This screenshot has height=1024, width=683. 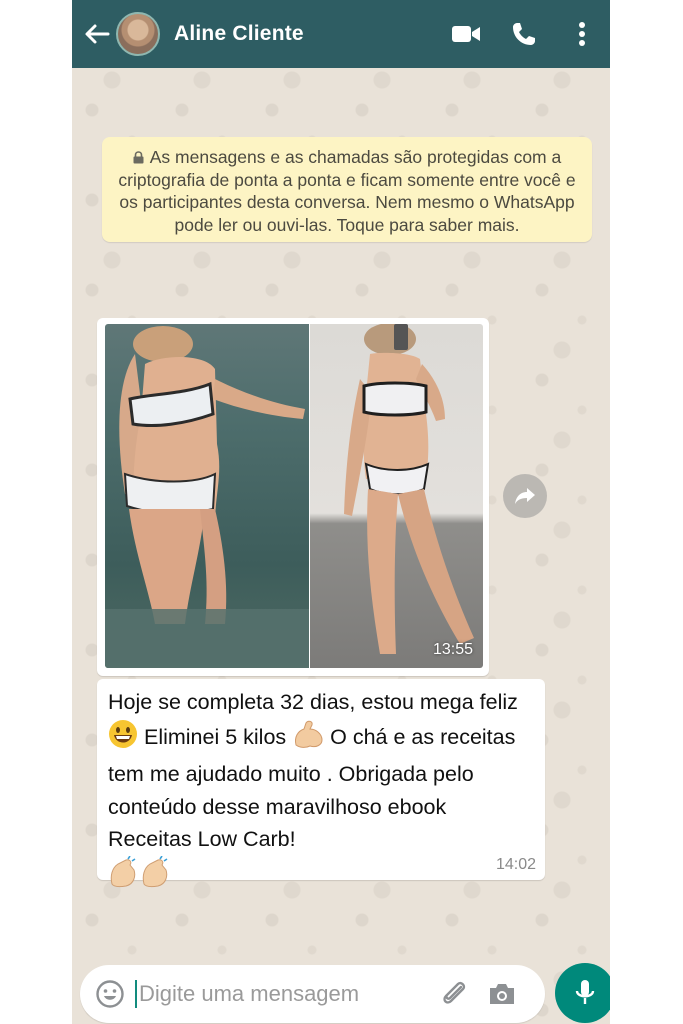 What do you see at coordinates (212, 736) in the screenshot?
I see `message-text-part: Eliminei 5 kilos` at bounding box center [212, 736].